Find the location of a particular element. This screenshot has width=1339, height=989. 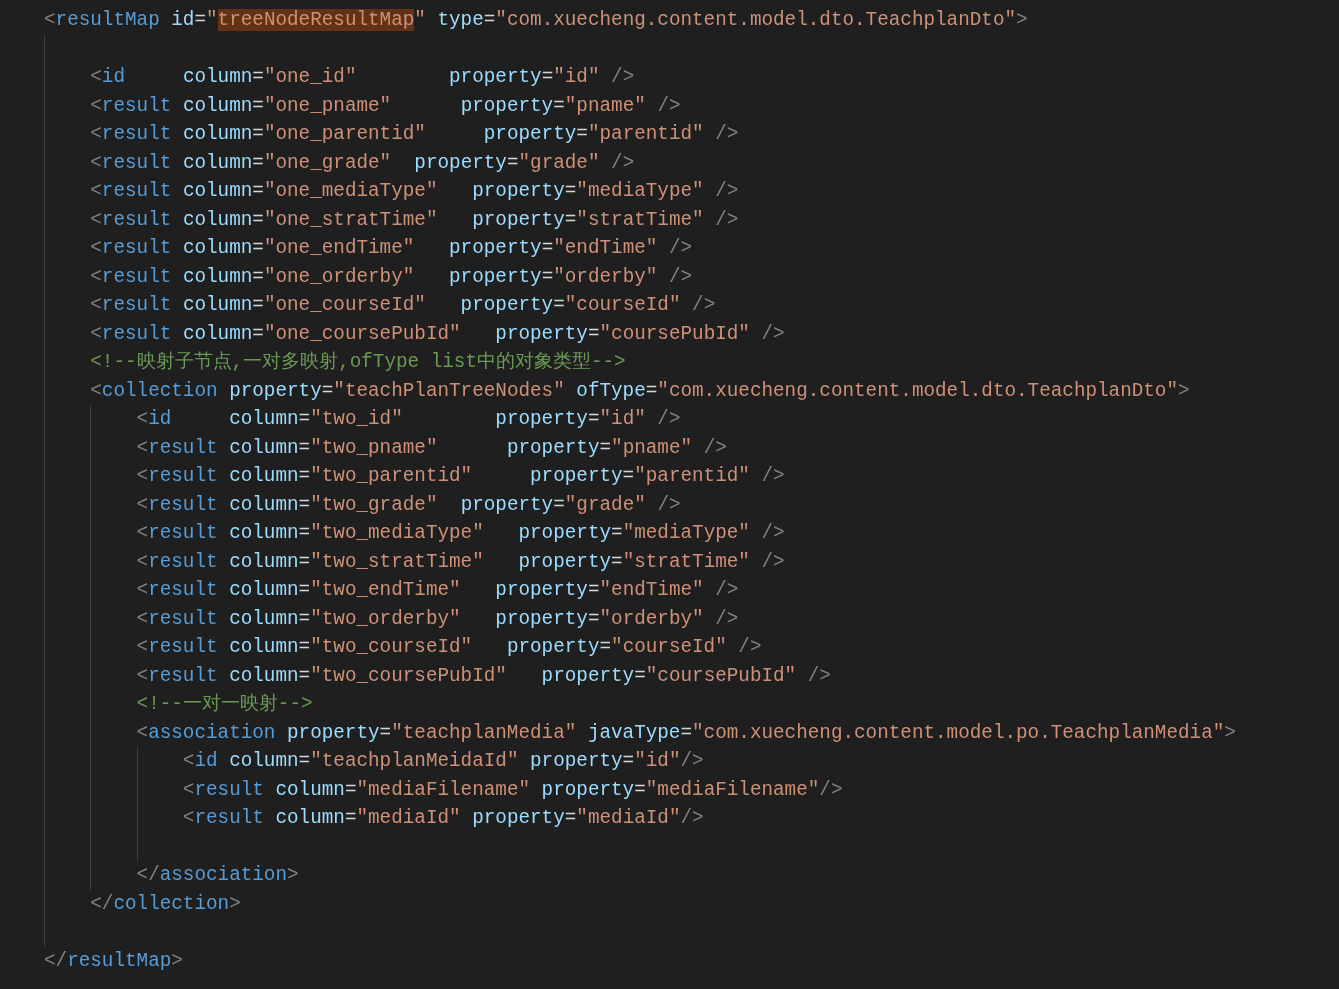

code-line: <collection property="teachPlanTreeNodes" ofType="com.xuecheng.content.model.dto.TeachplanDto"> is located at coordinates (640, 391).